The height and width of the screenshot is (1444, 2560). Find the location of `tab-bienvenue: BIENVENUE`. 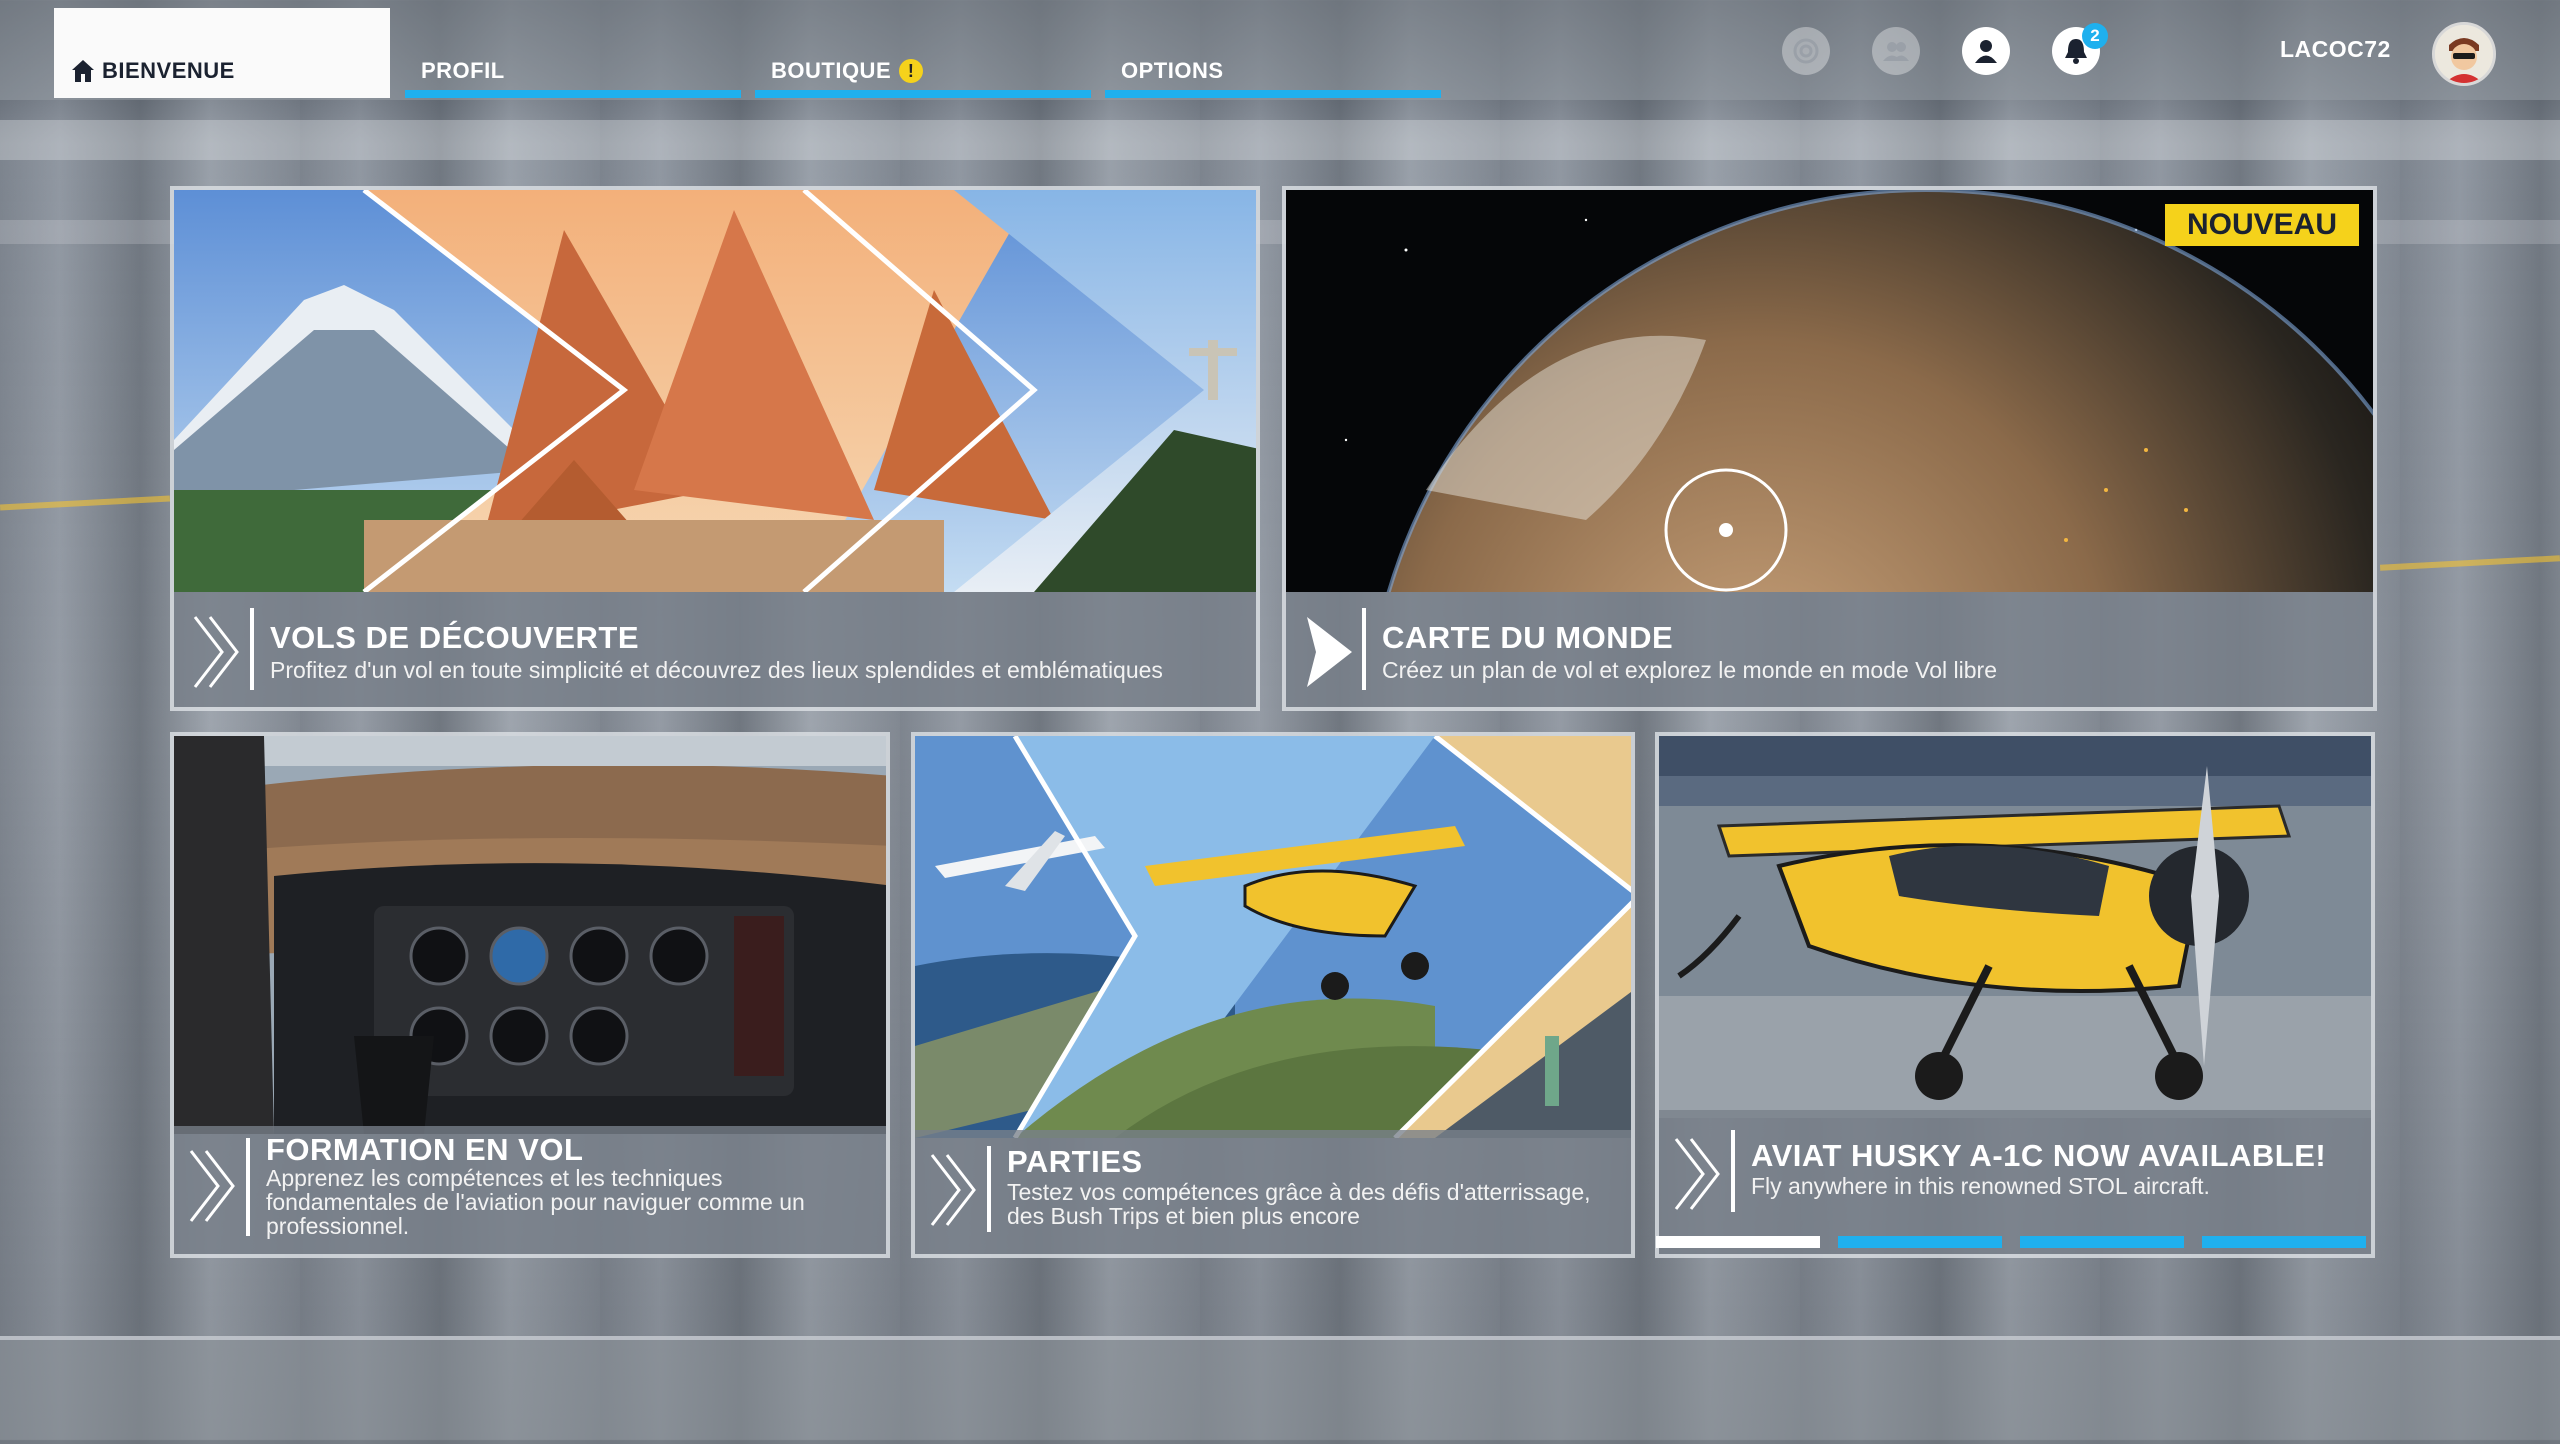

tab-bienvenue: BIENVENUE is located at coordinates (222, 53).